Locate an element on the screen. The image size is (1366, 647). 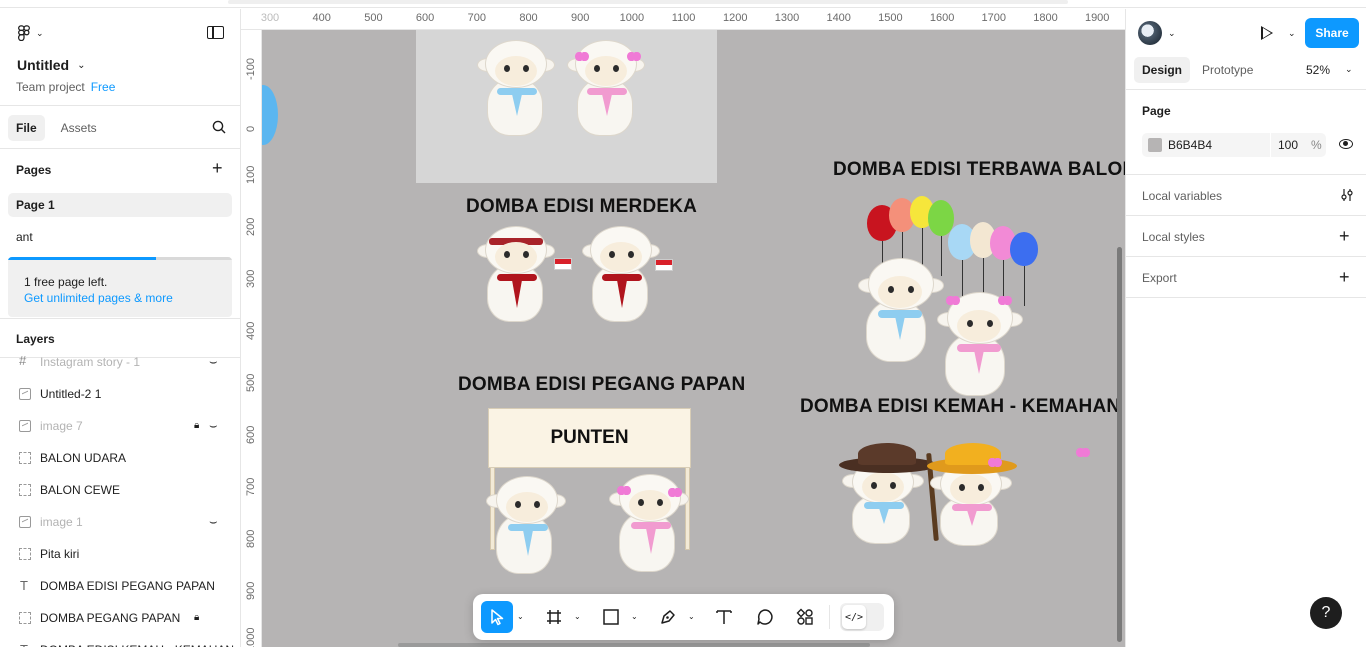
ruler-tick-label: 100 is located at coordinates (251, 174).